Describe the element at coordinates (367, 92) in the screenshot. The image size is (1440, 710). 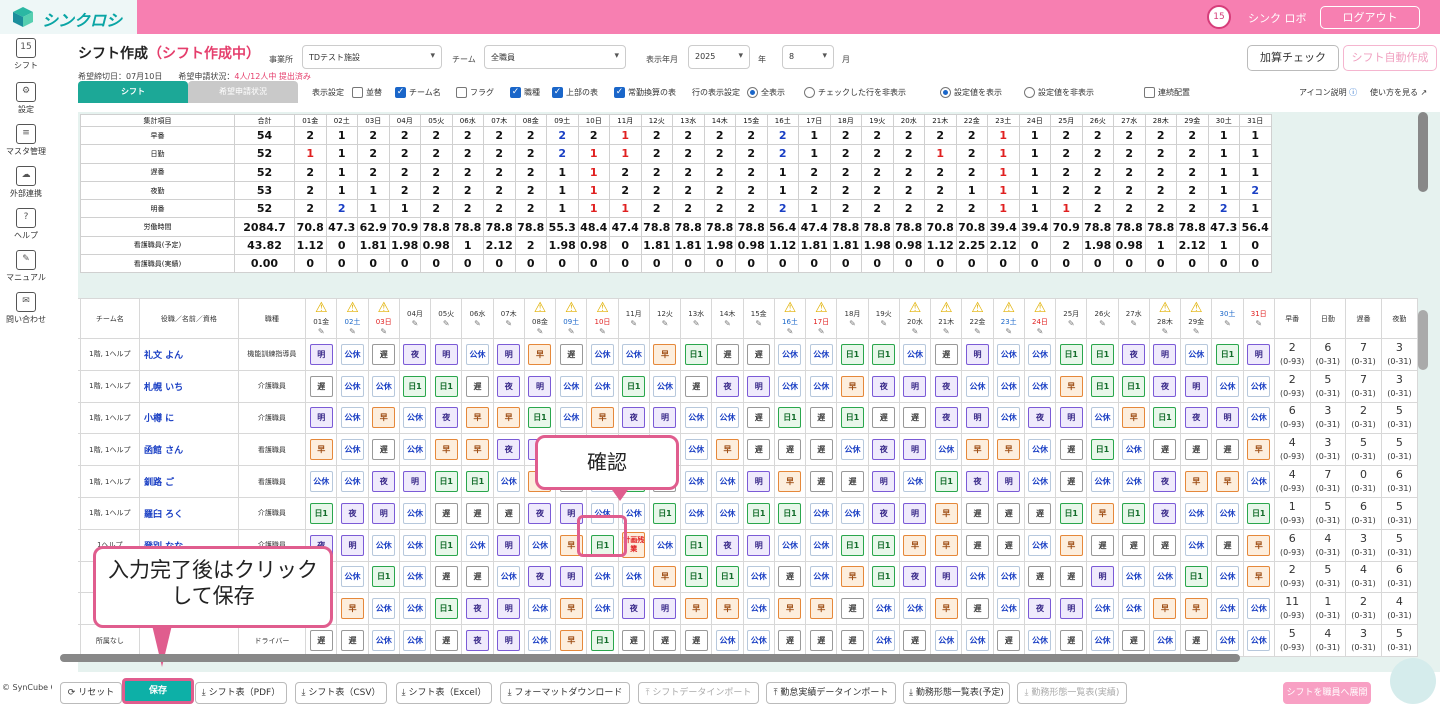
I see `option-0: 並替` at that location.